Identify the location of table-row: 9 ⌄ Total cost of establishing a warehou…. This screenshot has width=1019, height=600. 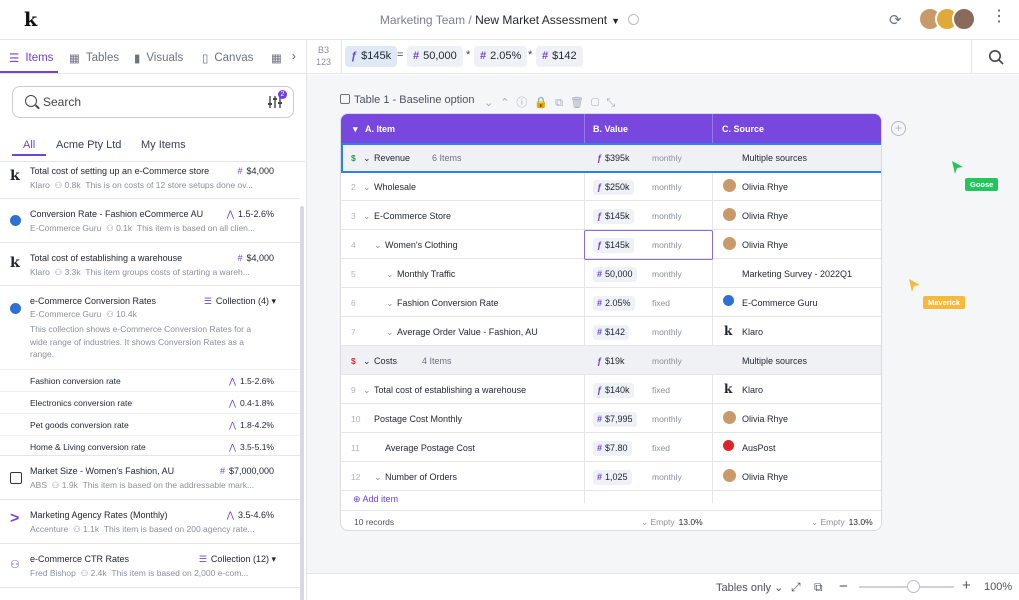
(611, 389).